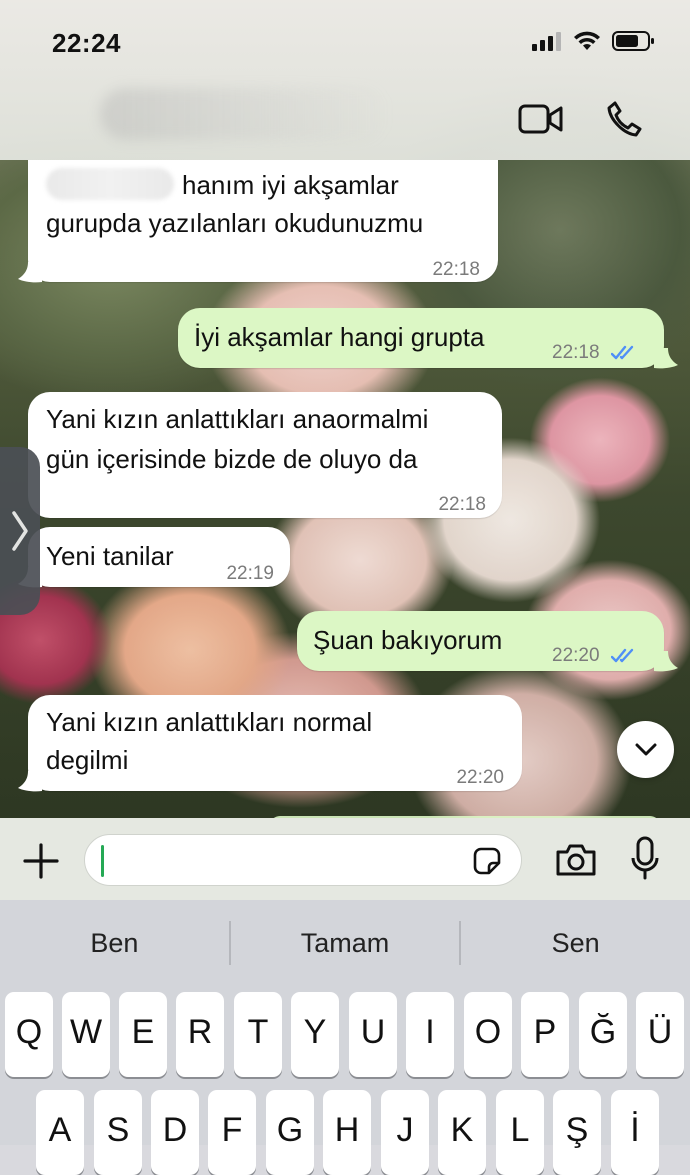 The height and width of the screenshot is (1175, 690). Describe the element at coordinates (603, 1034) in the screenshot. I see `key: Ğ` at that location.